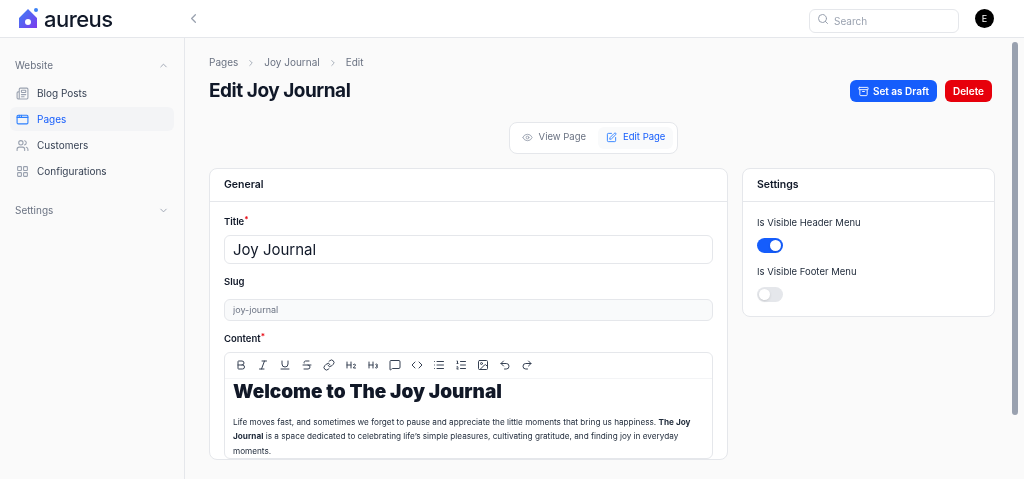 This screenshot has width=1024, height=479. What do you see at coordinates (863, 91) in the screenshot?
I see `archive-icon` at bounding box center [863, 91].